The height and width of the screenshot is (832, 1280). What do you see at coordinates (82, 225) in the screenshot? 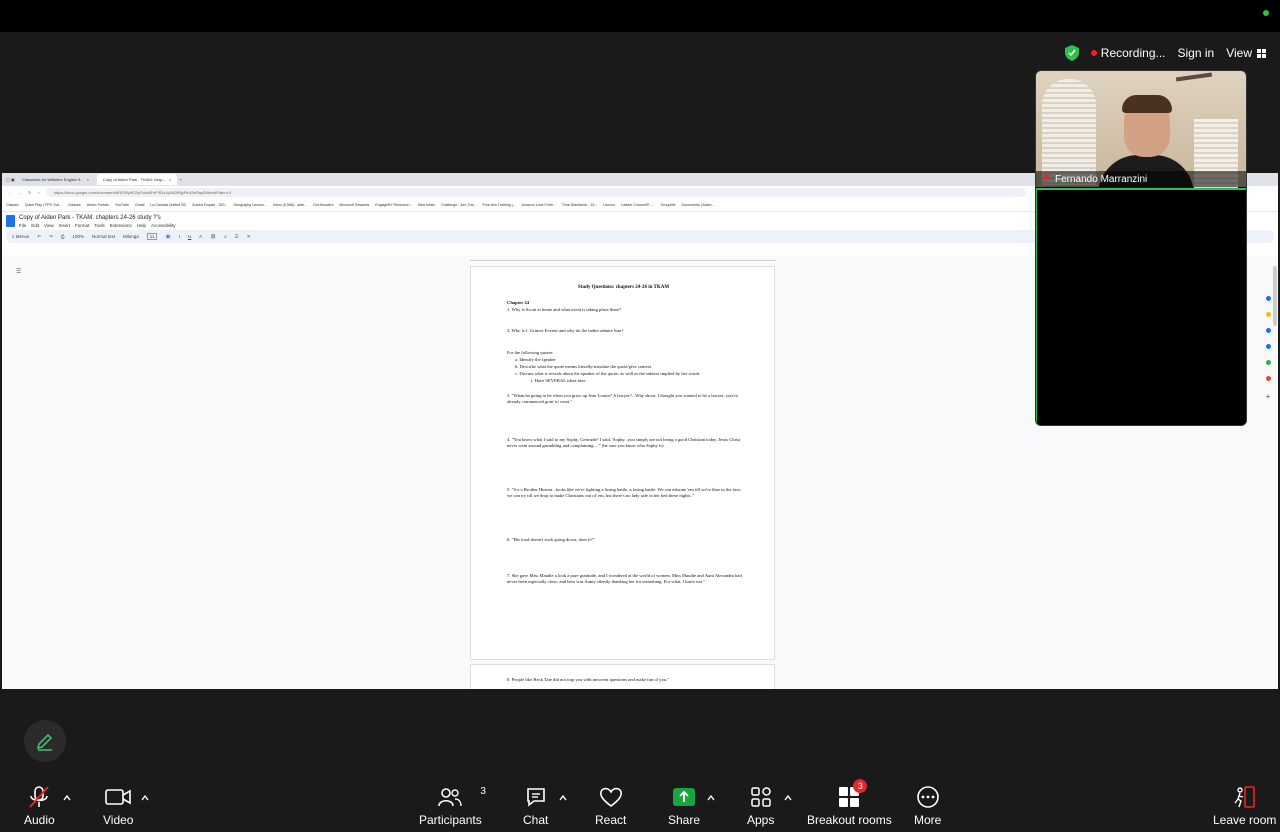
I see `menu-format: Format` at bounding box center [82, 225].